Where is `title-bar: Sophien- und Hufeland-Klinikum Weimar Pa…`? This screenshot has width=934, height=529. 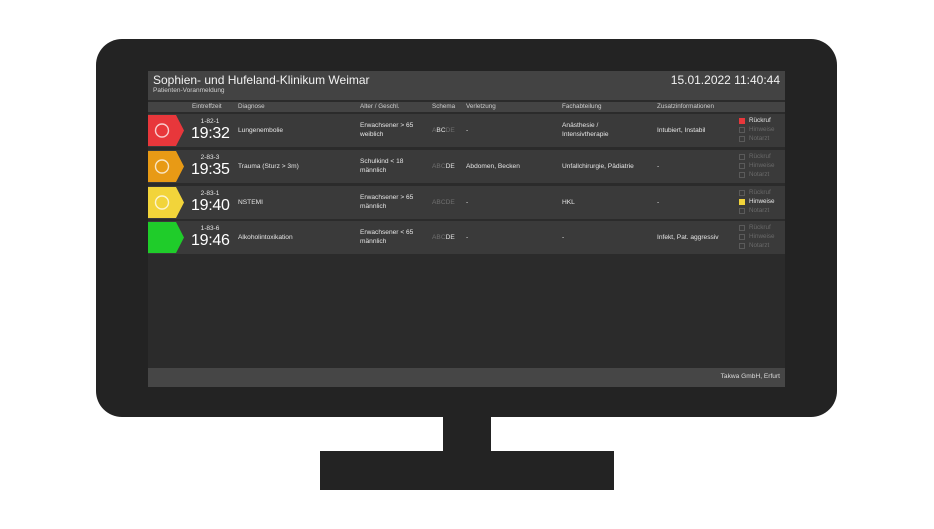
title-bar: Sophien- und Hufeland-Klinikum Weimar Pa… is located at coordinates (466, 85).